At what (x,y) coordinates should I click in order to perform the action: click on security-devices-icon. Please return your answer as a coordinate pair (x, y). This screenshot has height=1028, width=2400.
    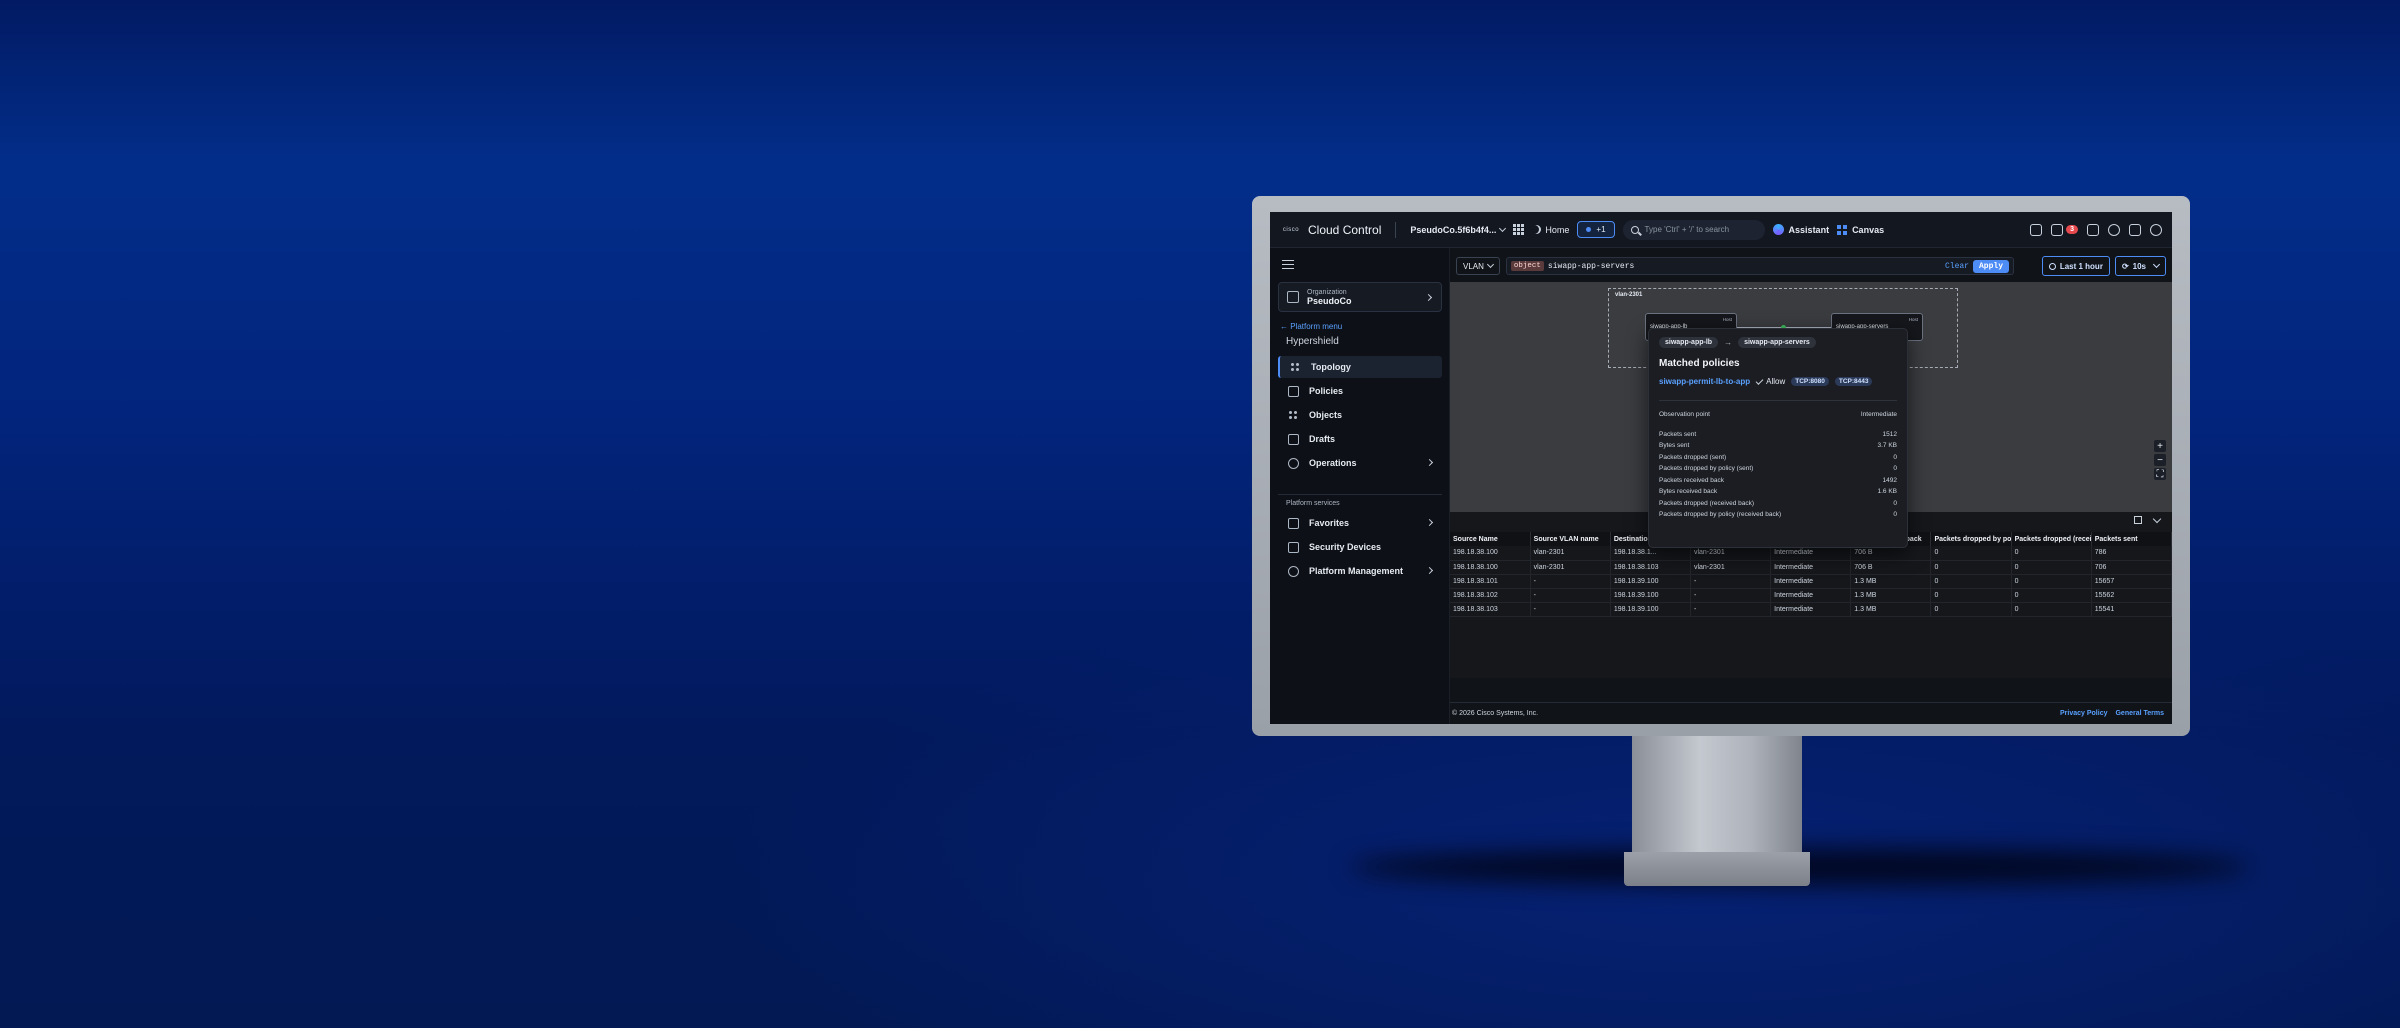
    Looking at the image, I should click on (1293, 547).